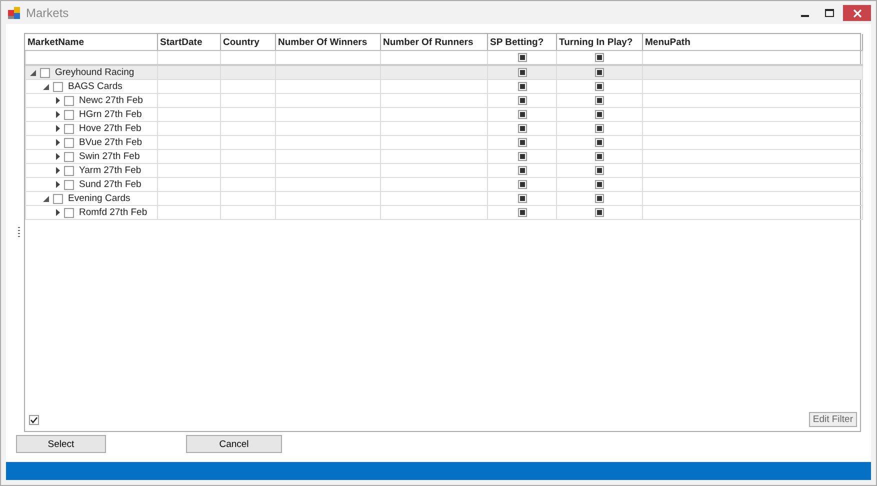 This screenshot has width=877, height=486. I want to click on column-header: Country, so click(248, 42).